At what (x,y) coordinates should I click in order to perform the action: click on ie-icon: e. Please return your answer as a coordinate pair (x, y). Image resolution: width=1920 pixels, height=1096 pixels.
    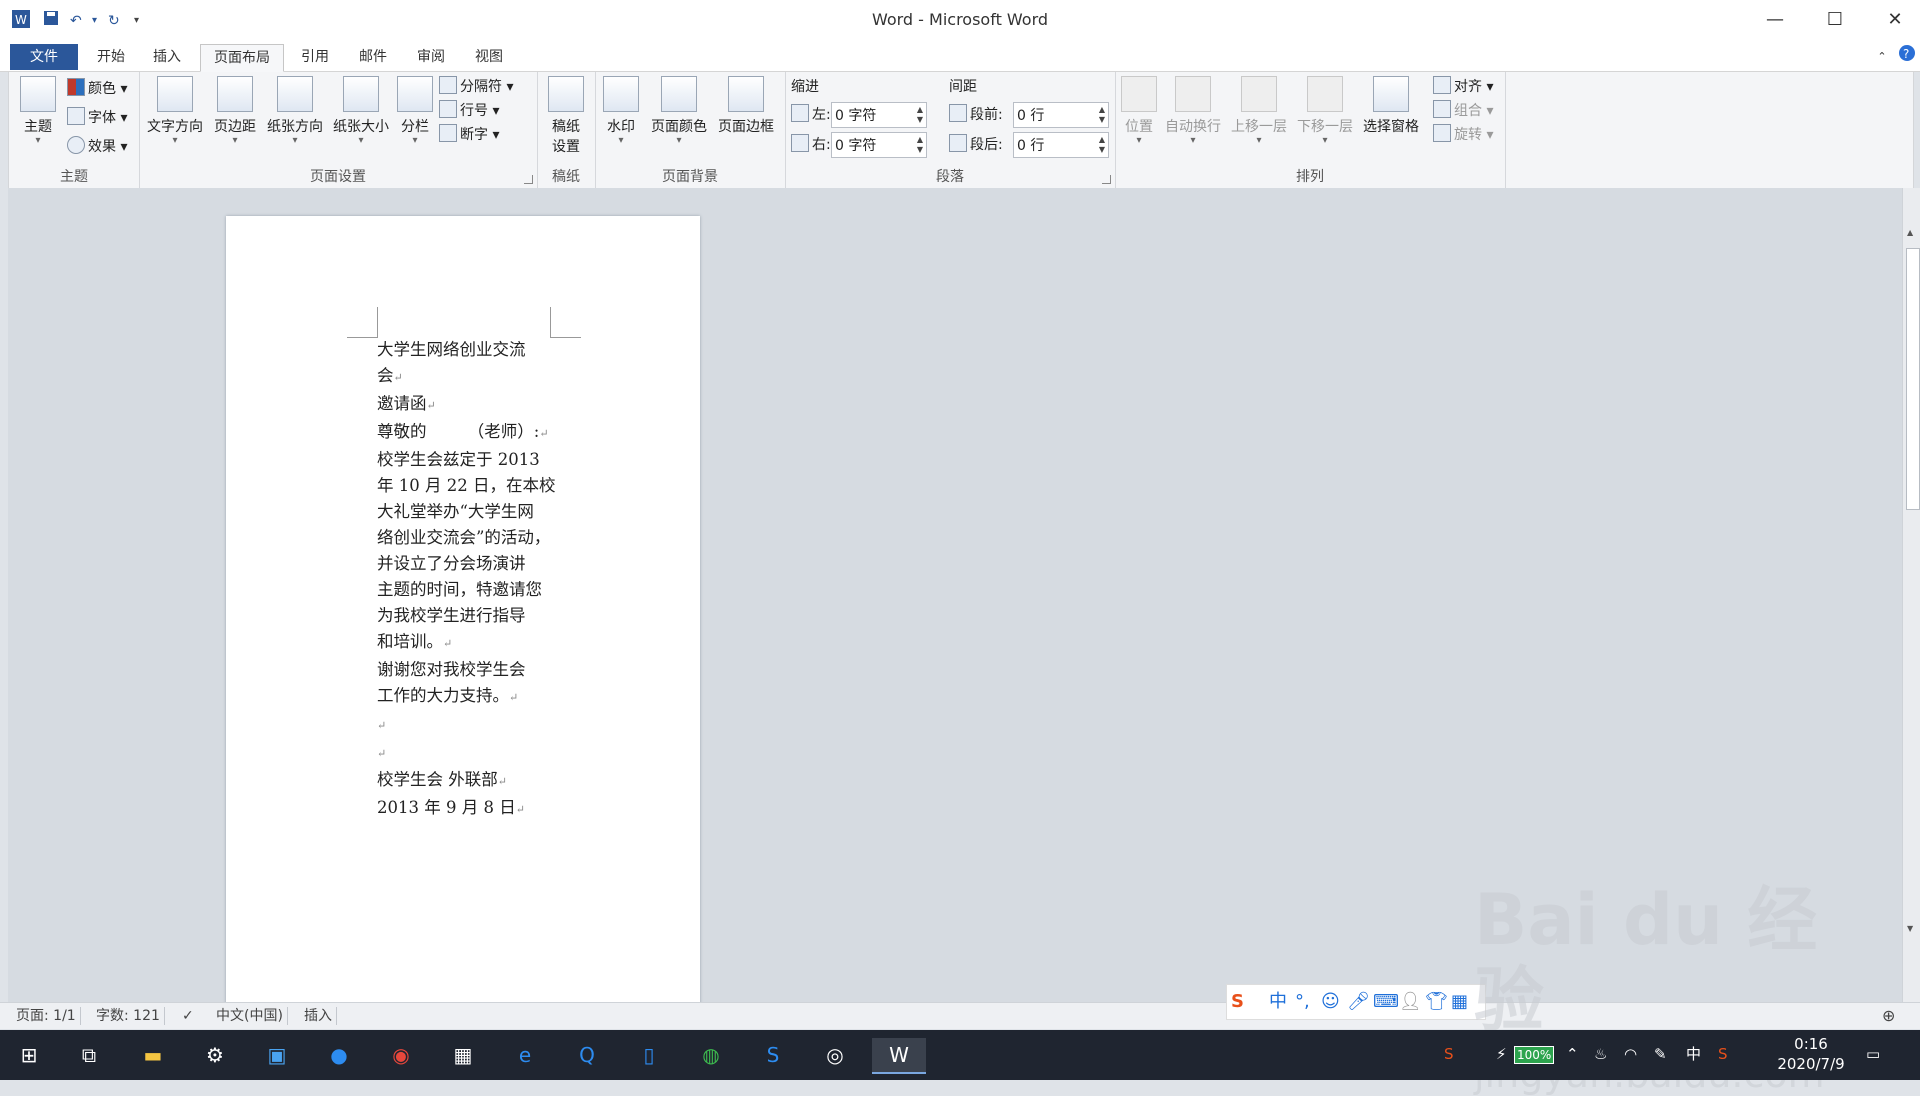
    Looking at the image, I should click on (525, 1055).